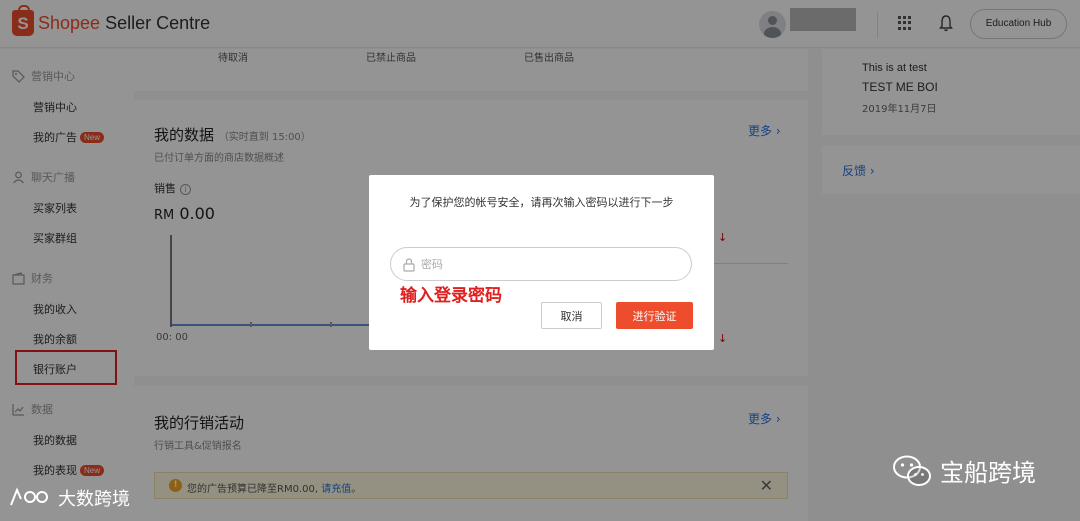 The width and height of the screenshot is (1080, 521). I want to click on password-input, so click(551, 264).